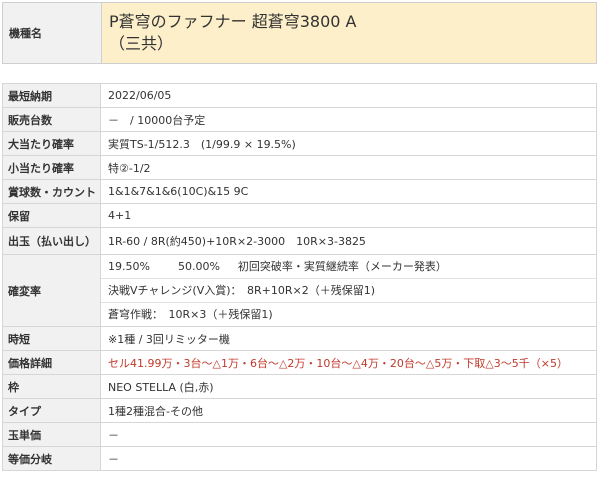 This screenshot has height=485, width=600. Describe the element at coordinates (51, 95) in the screenshot. I see `spec-label: 最短納期` at that location.